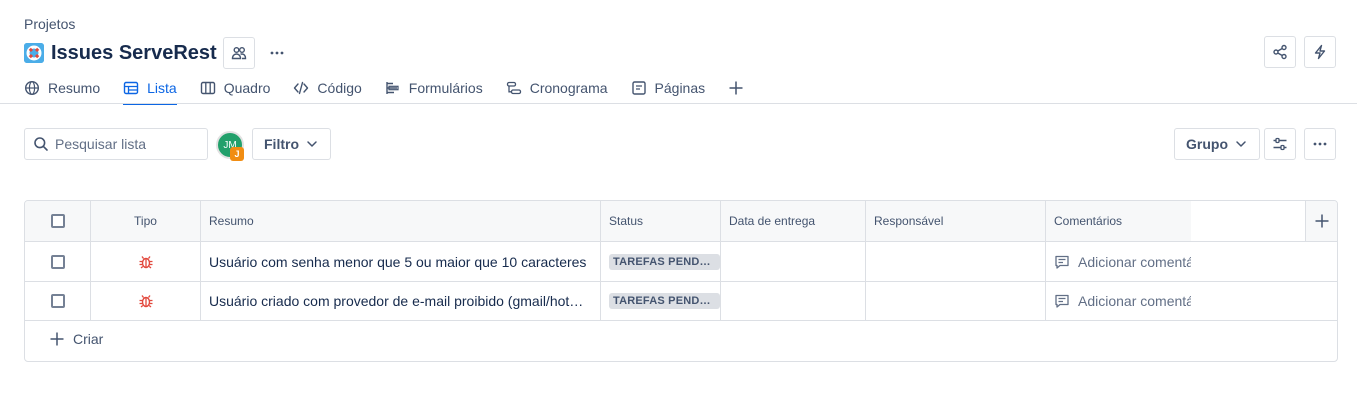 The width and height of the screenshot is (1357, 408). I want to click on column-header-status: Status, so click(661, 221).